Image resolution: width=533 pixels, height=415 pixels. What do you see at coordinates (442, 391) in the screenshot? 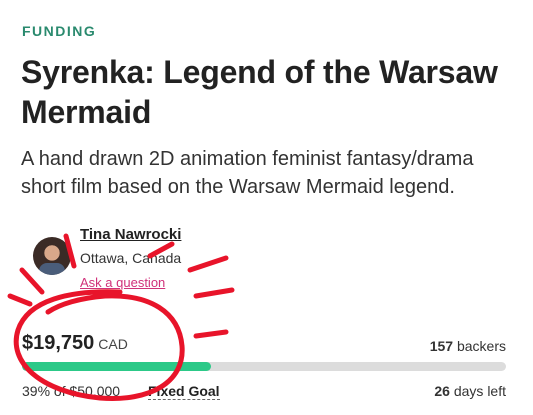
I see `days-number: 26` at bounding box center [442, 391].